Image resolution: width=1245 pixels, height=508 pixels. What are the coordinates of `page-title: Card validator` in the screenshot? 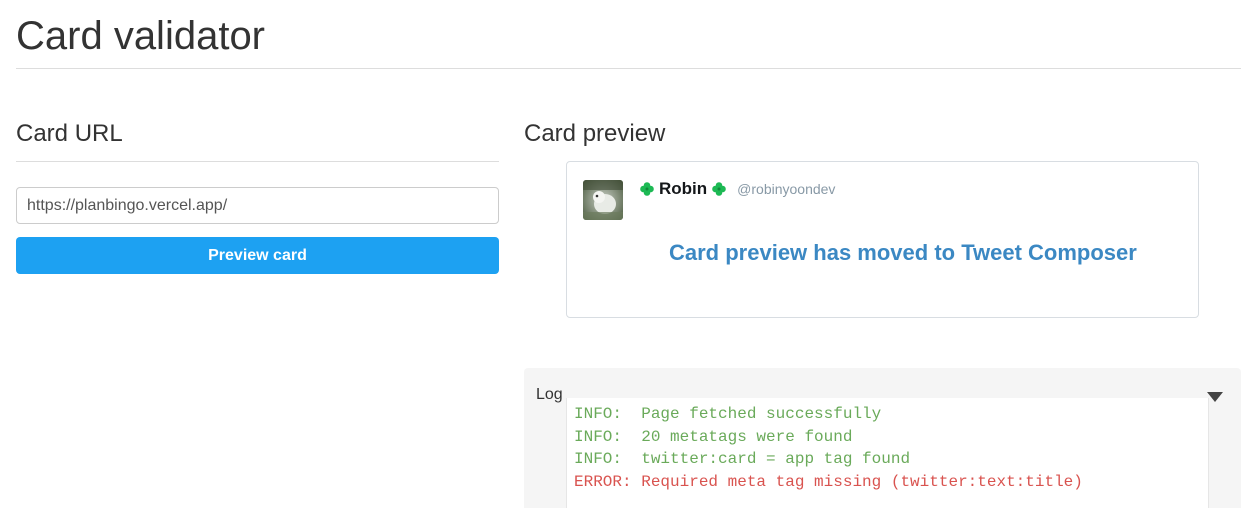 It's located at (141, 36).